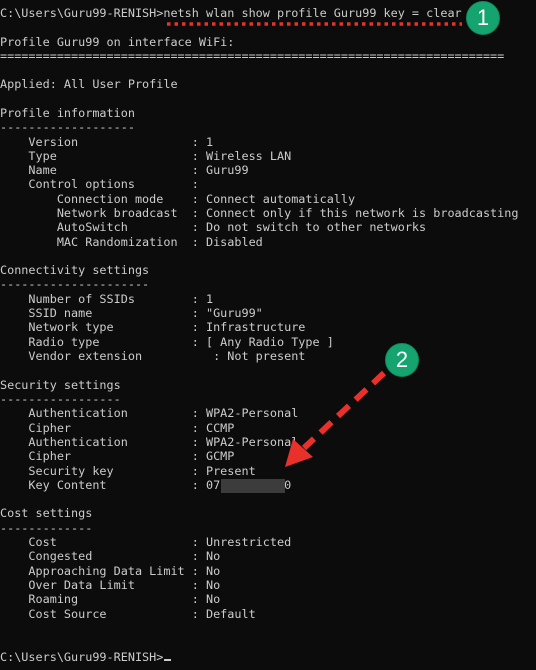 This screenshot has height=670, width=536. I want to click on output-line: Version : 1, so click(107, 142).